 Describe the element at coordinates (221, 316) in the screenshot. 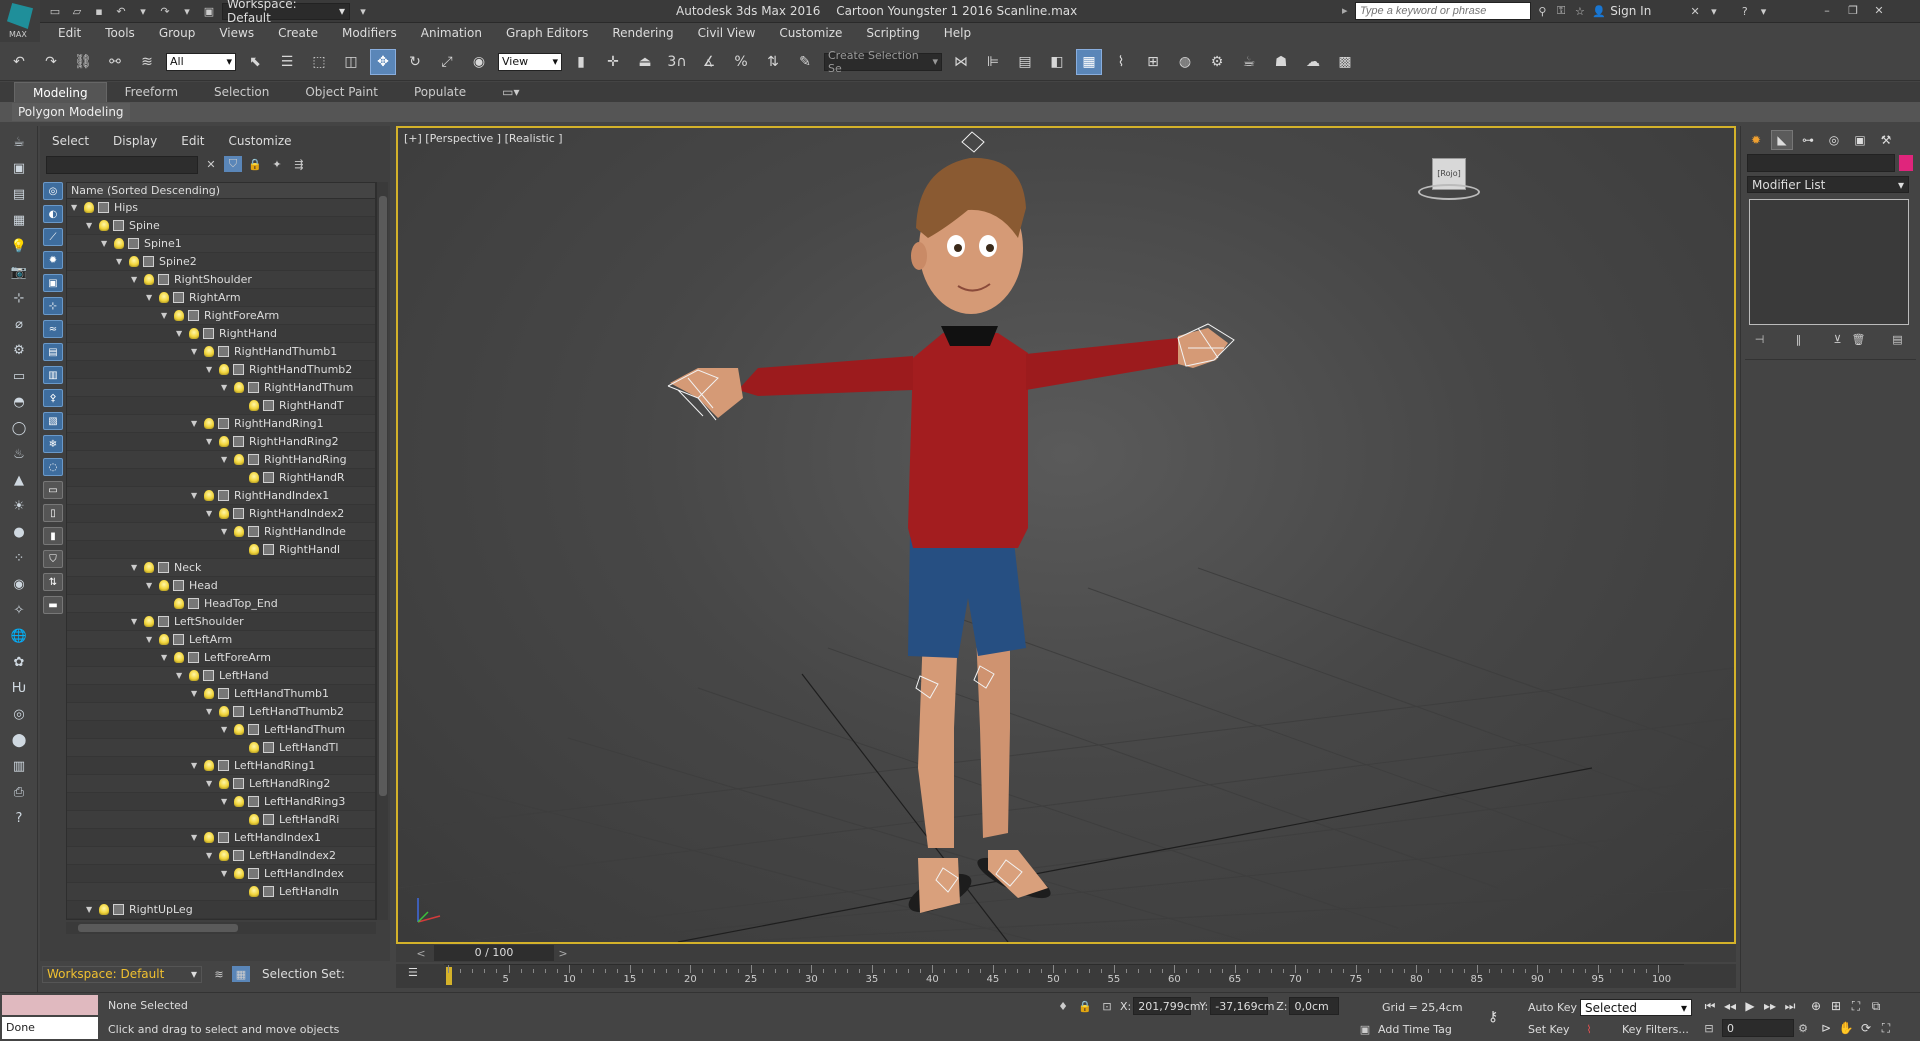

I see `tree-node: ▼ RightForeArm` at that location.